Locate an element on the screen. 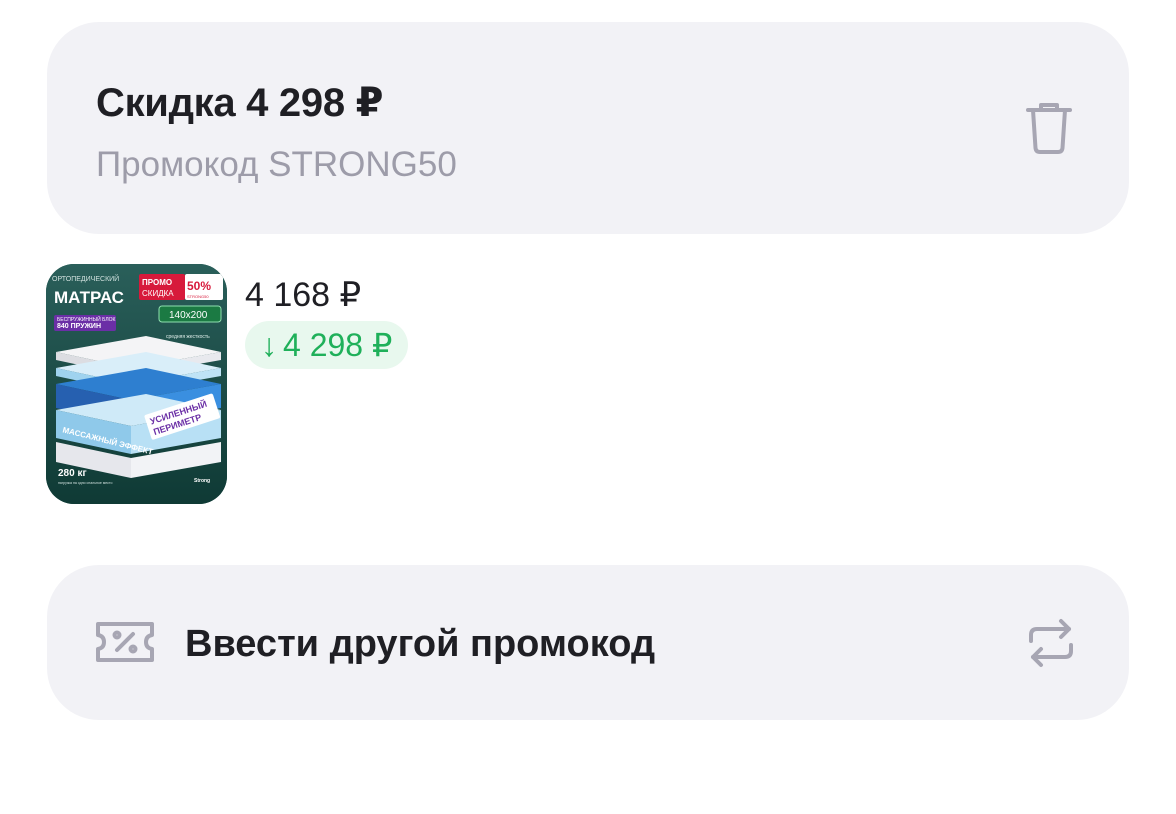  trash-icon is located at coordinates (1049, 128).